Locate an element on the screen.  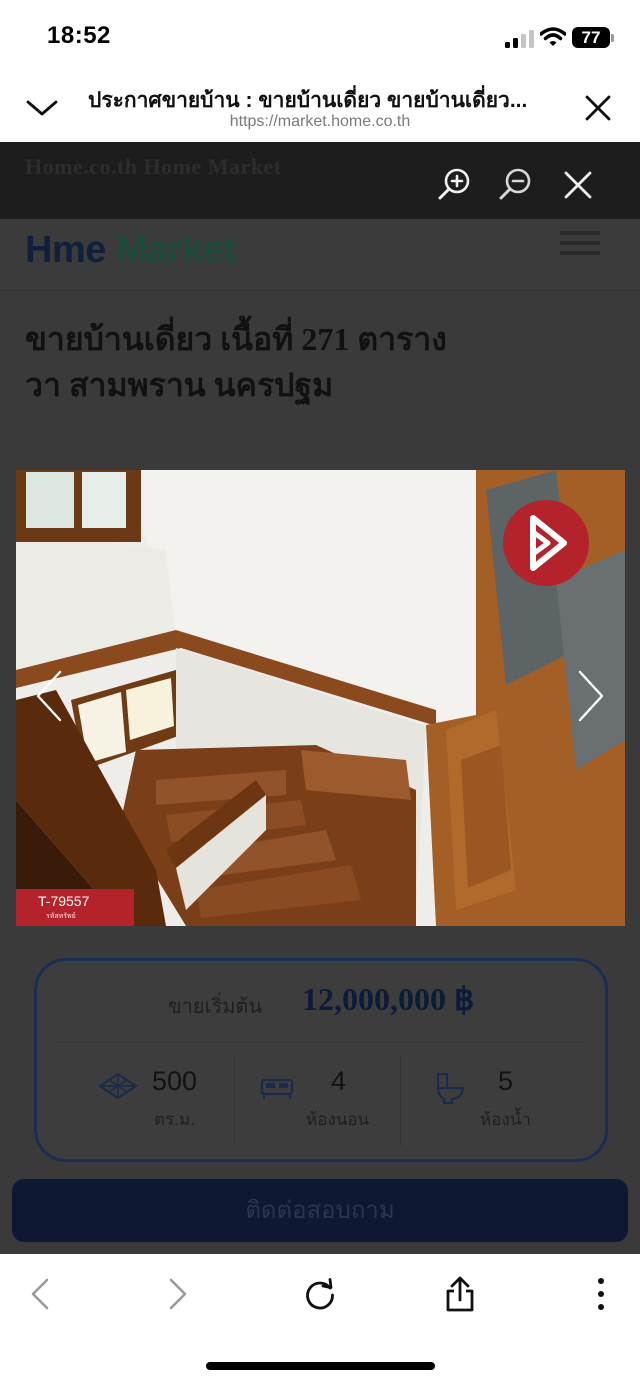
close-icon is located at coordinates (598, 108).